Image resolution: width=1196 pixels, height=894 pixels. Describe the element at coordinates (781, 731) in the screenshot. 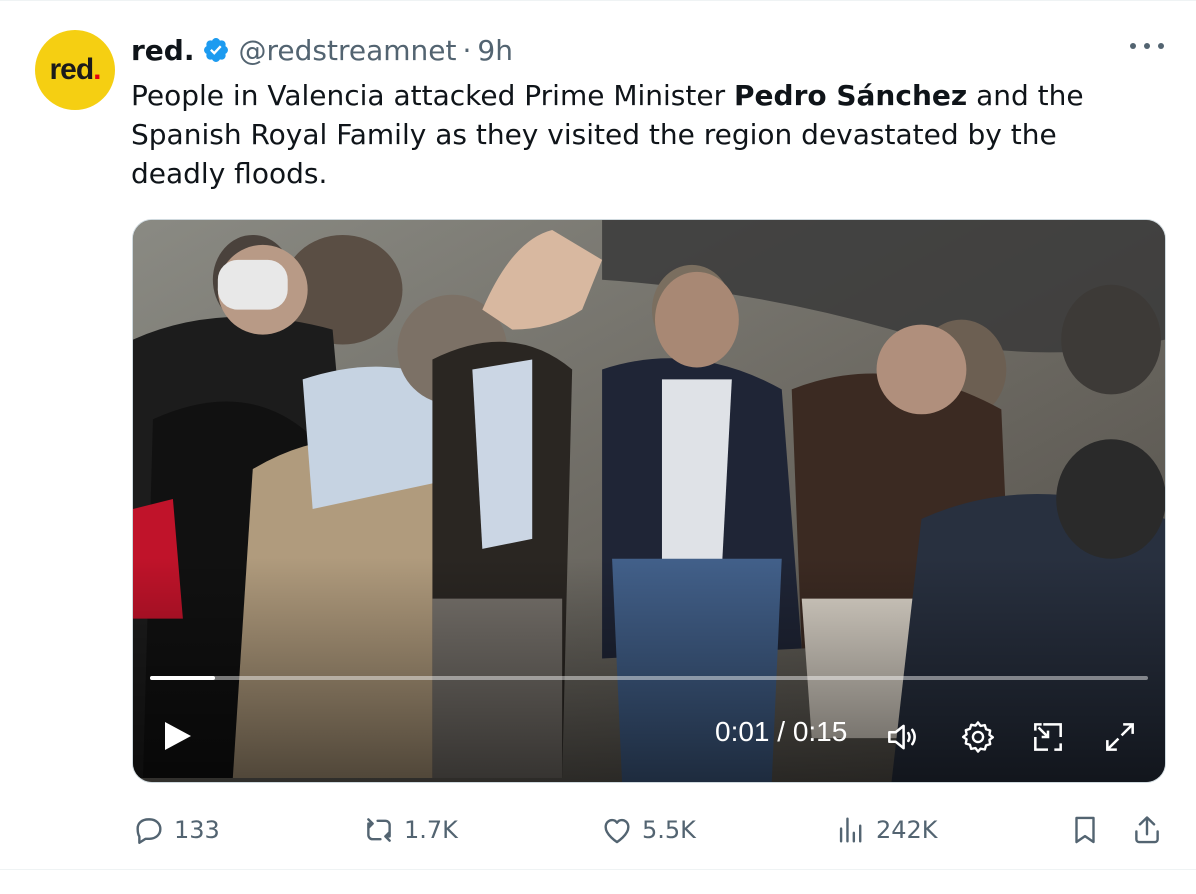

I see `video-timecode: 0:01 / 0:15` at that location.